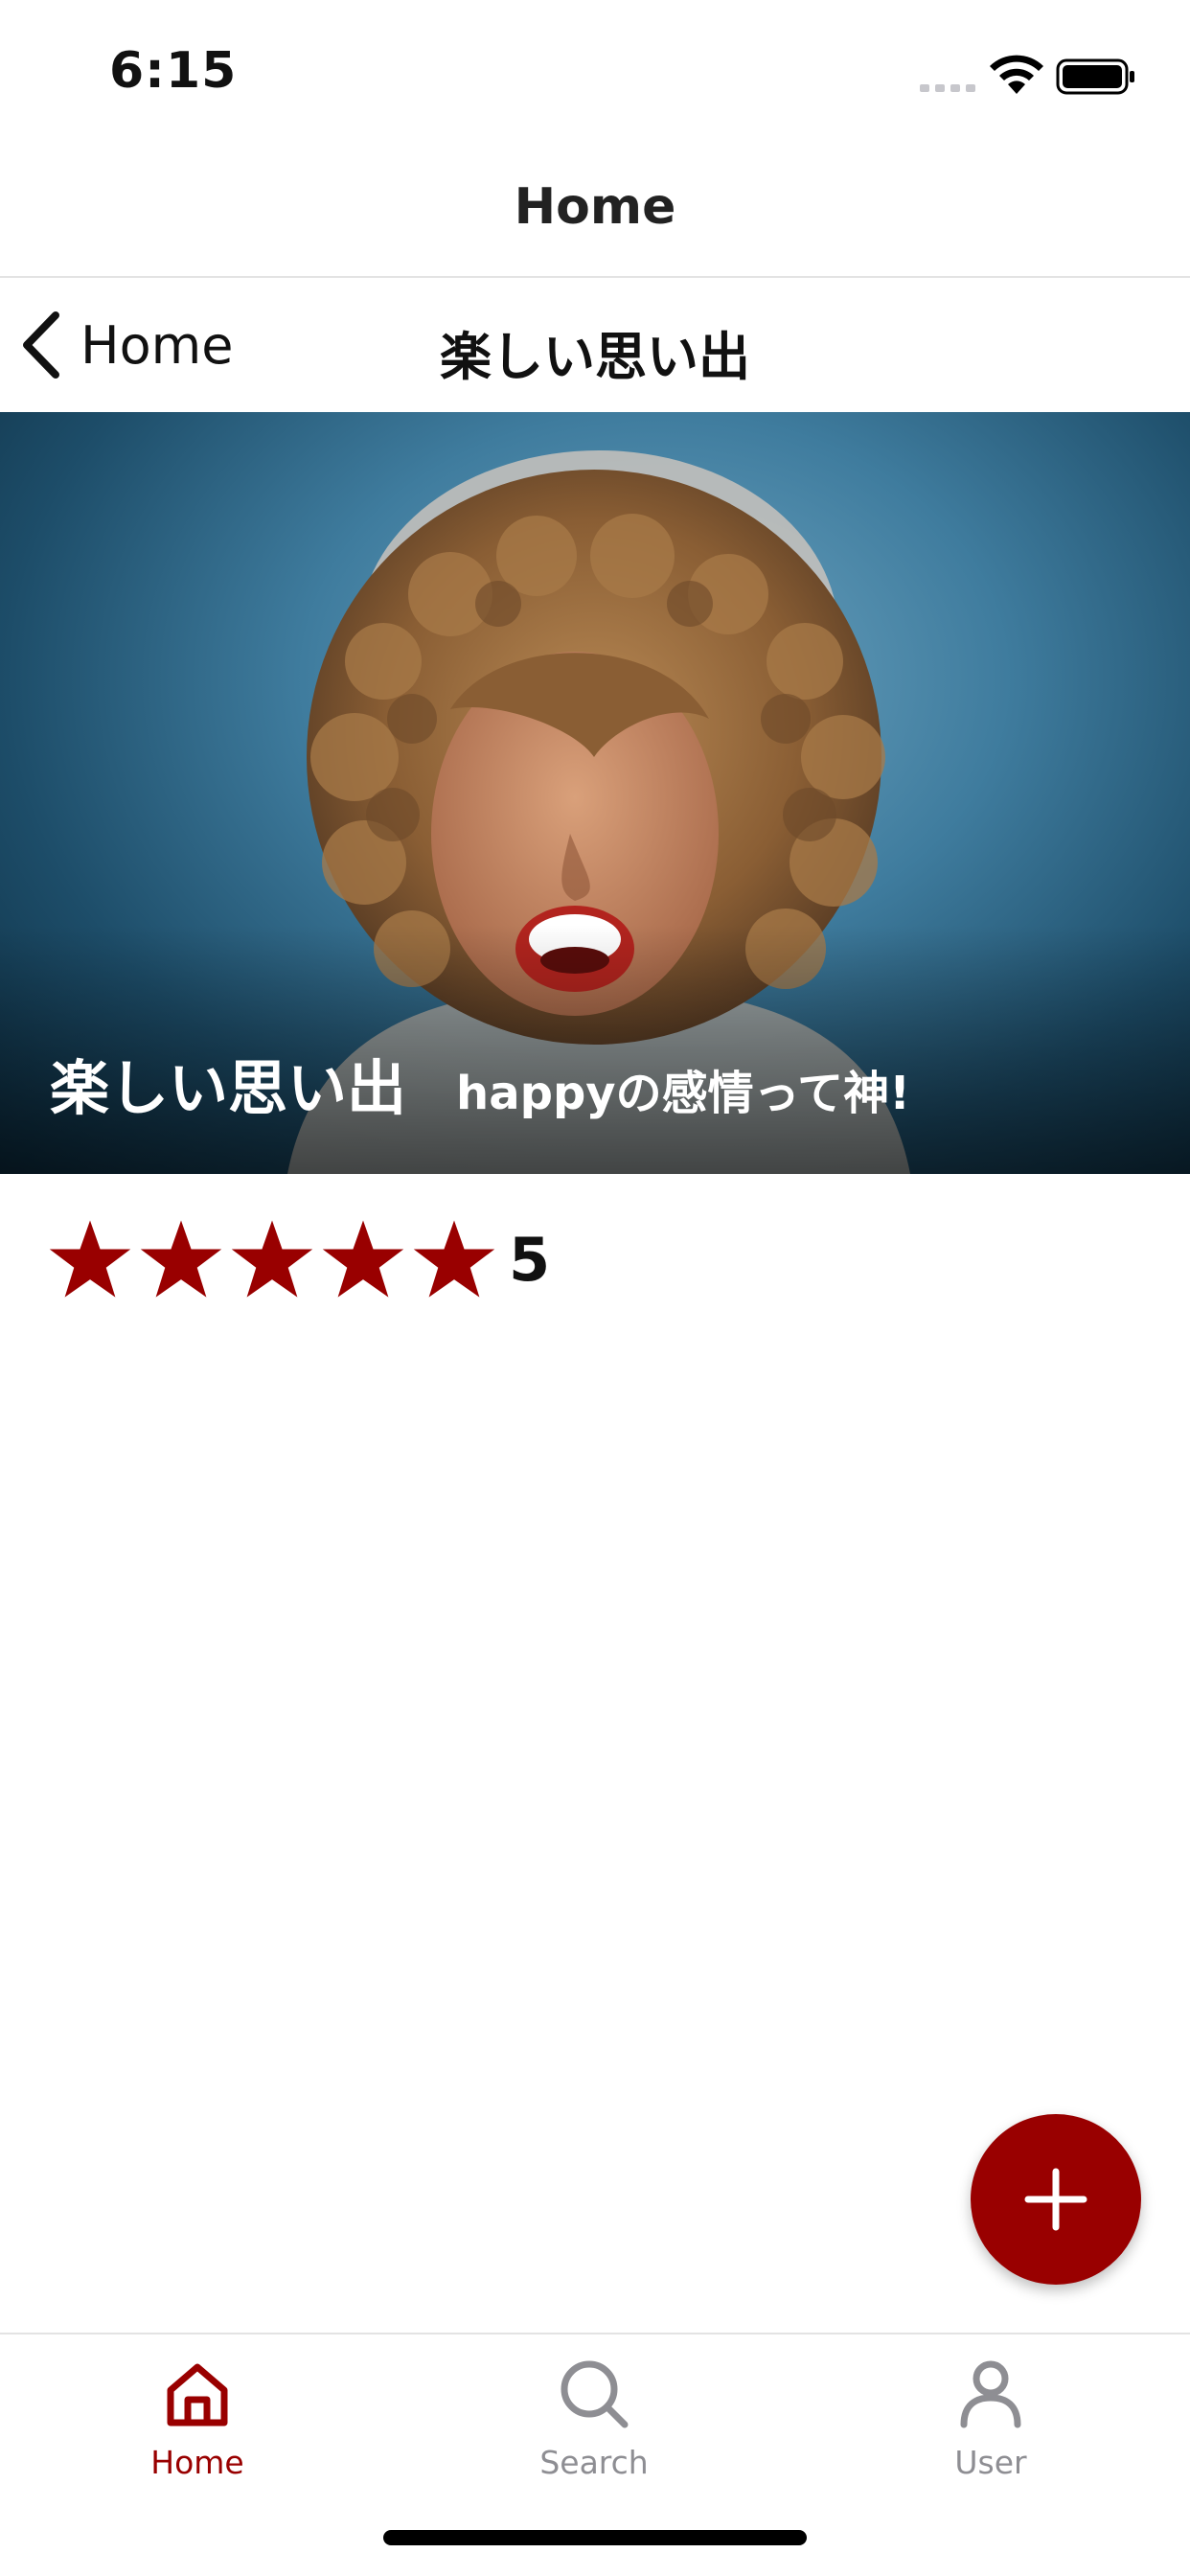  Describe the element at coordinates (595, 2394) in the screenshot. I see `search-icon` at that location.